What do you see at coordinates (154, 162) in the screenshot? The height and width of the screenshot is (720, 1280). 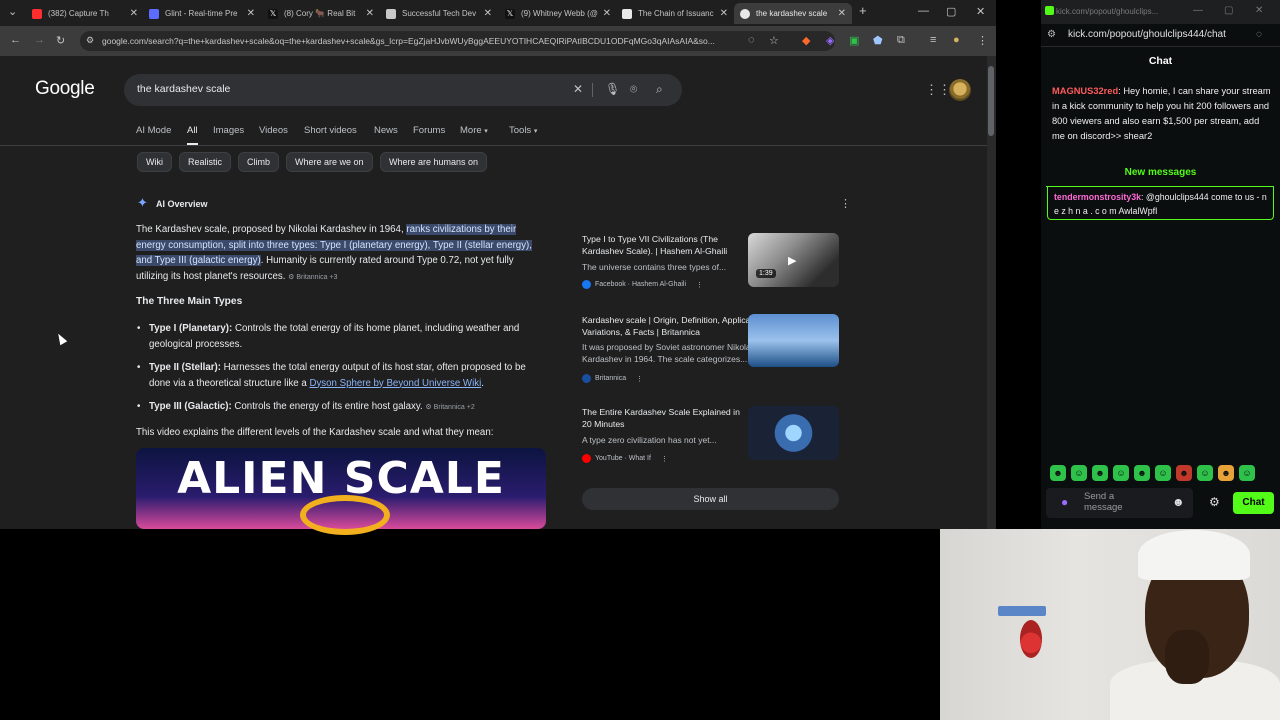 I see `chip-wiki: Wiki` at bounding box center [154, 162].